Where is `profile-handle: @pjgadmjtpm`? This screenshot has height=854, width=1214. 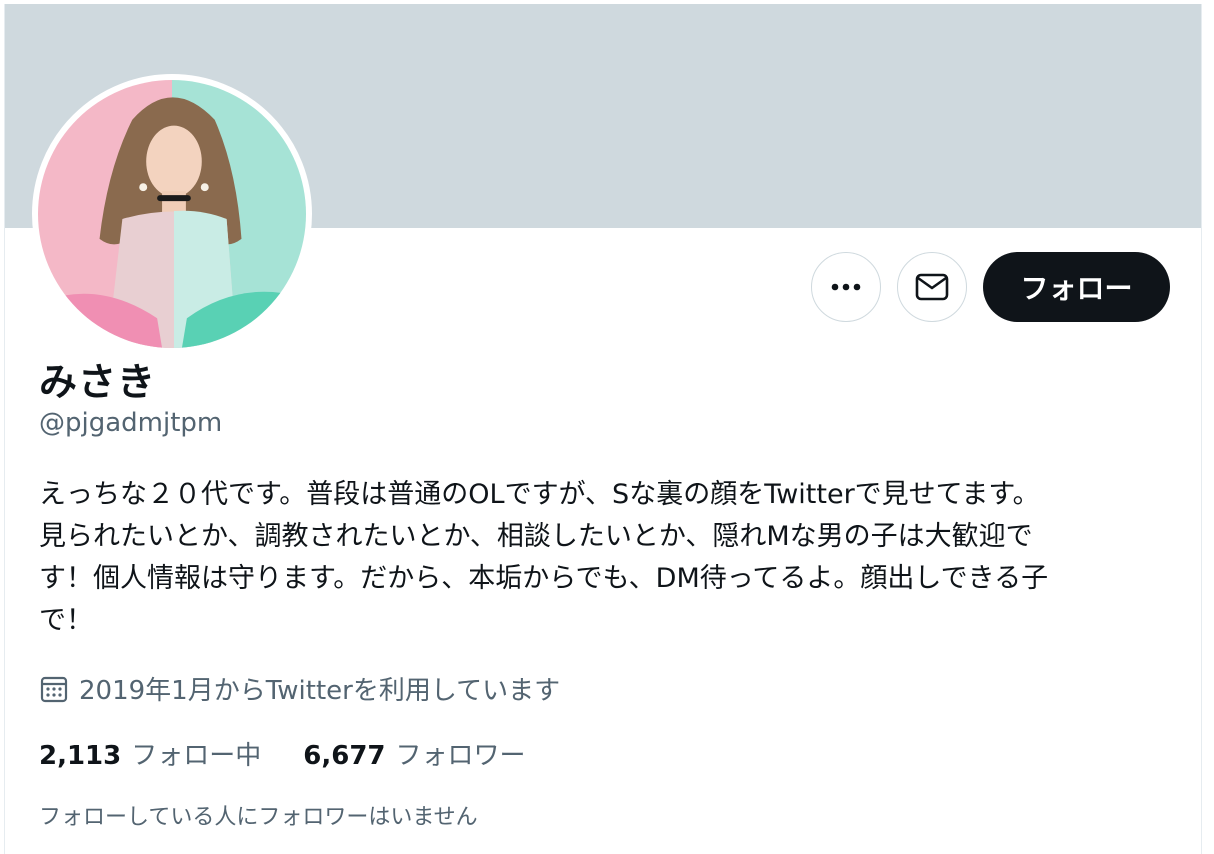 profile-handle: @pjgadmjtpm is located at coordinates (131, 423).